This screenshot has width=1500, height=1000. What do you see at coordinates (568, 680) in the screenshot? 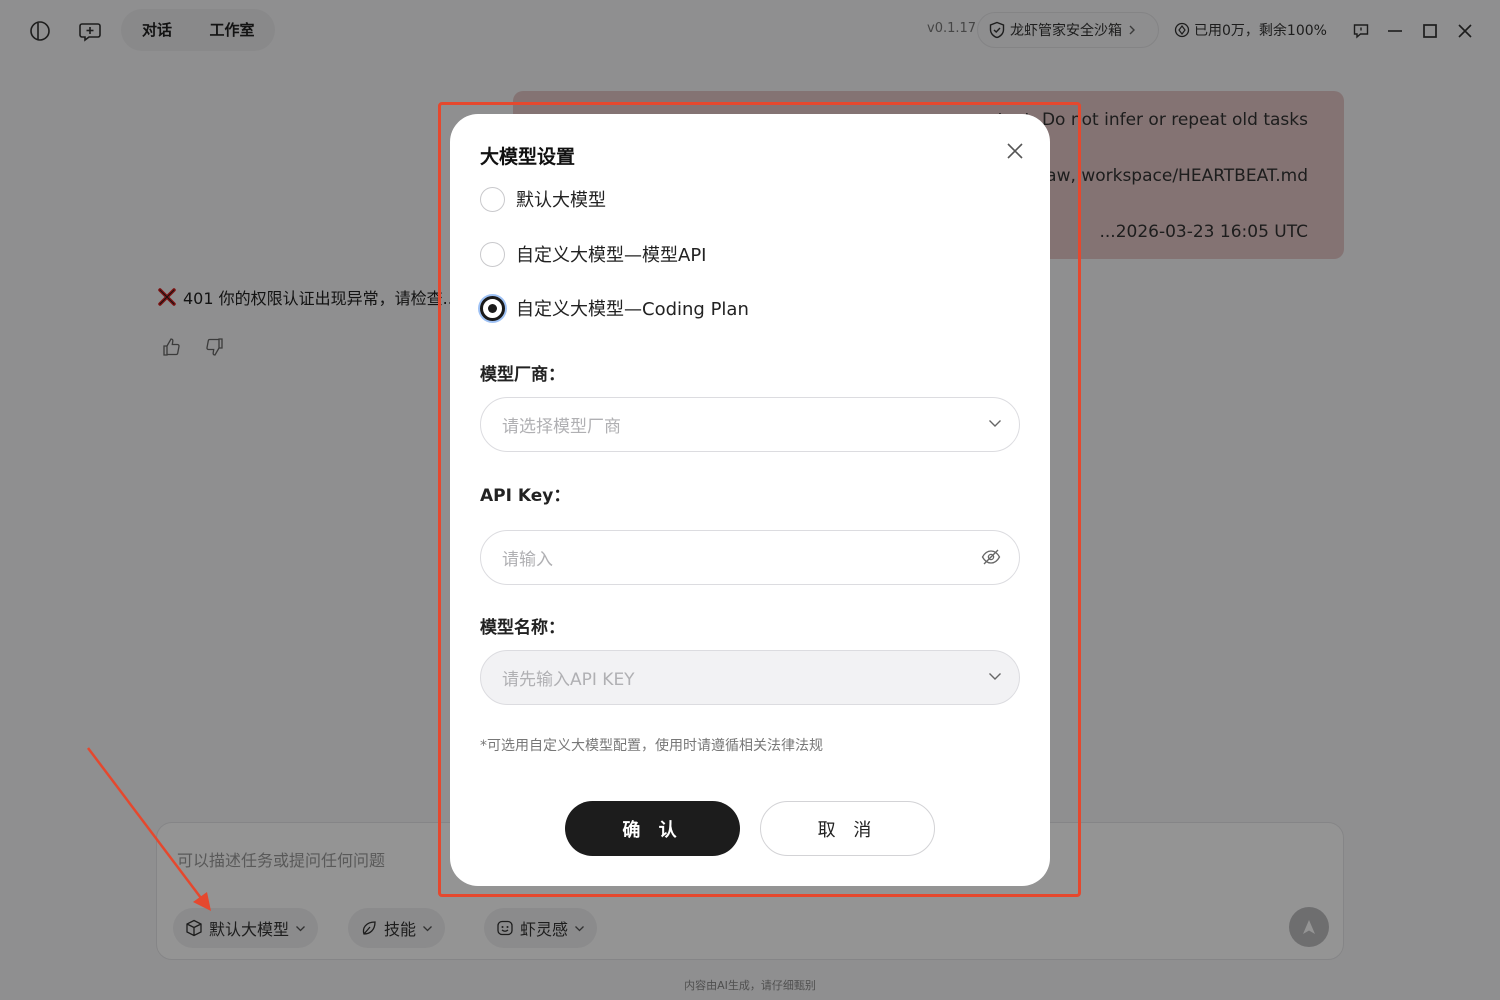
I see `model-name-placeholder: 请先输入API KEY` at bounding box center [568, 680].